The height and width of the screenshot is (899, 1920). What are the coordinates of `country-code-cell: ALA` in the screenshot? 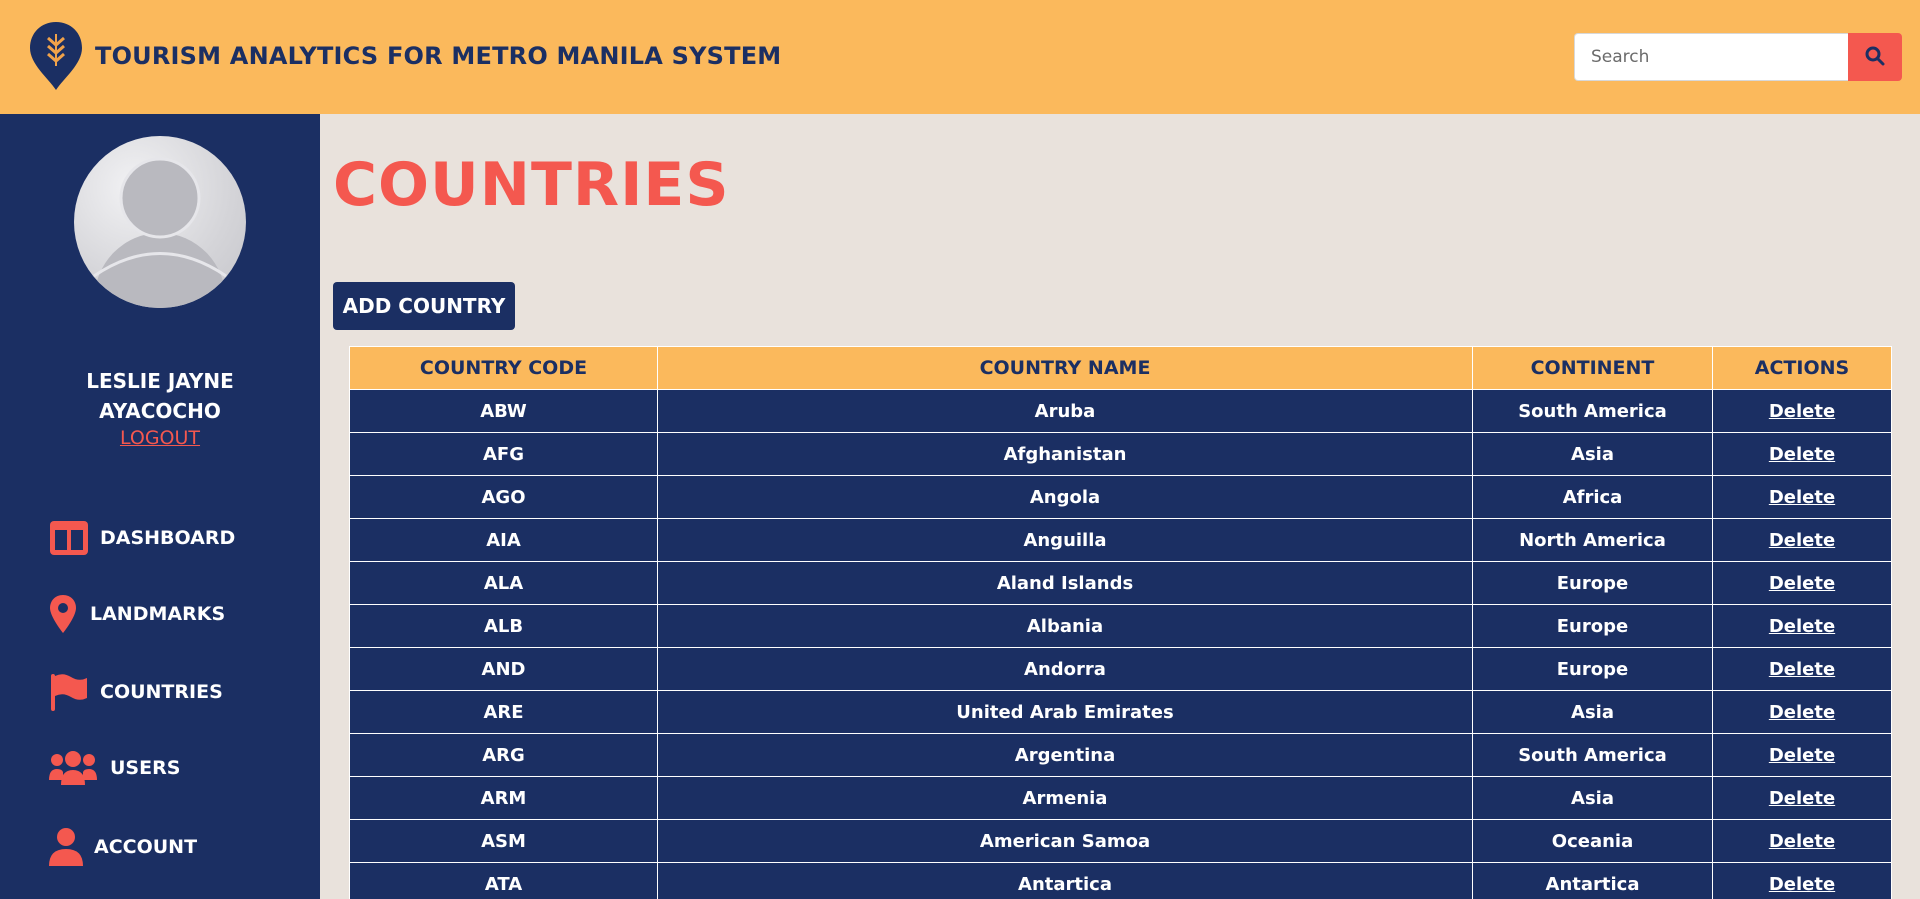 It's located at (503, 583).